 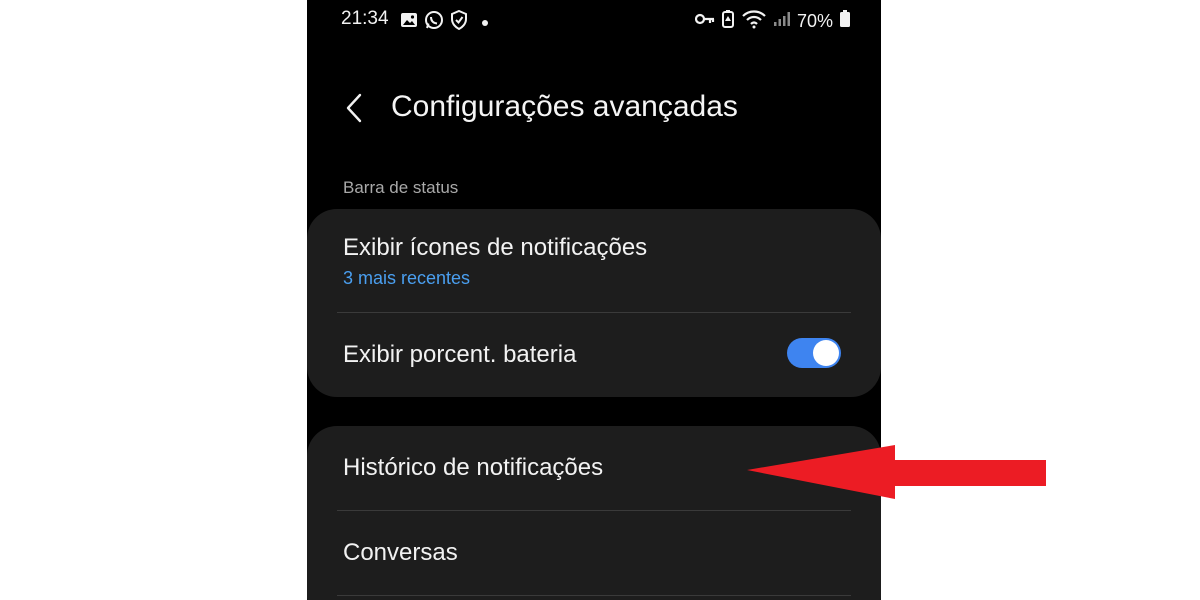 I want to click on battery-percent: 70%, so click(x=814, y=21).